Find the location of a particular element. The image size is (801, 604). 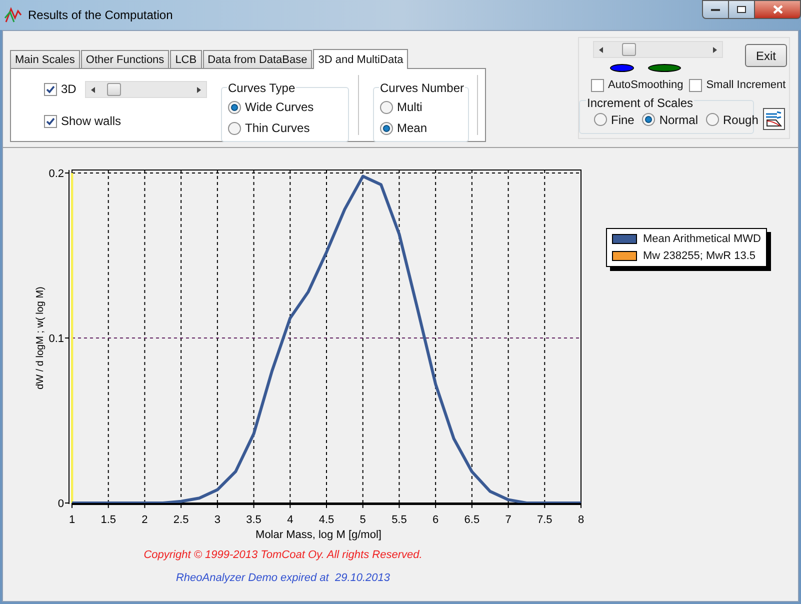

tab: Data from DataBase is located at coordinates (257, 59).